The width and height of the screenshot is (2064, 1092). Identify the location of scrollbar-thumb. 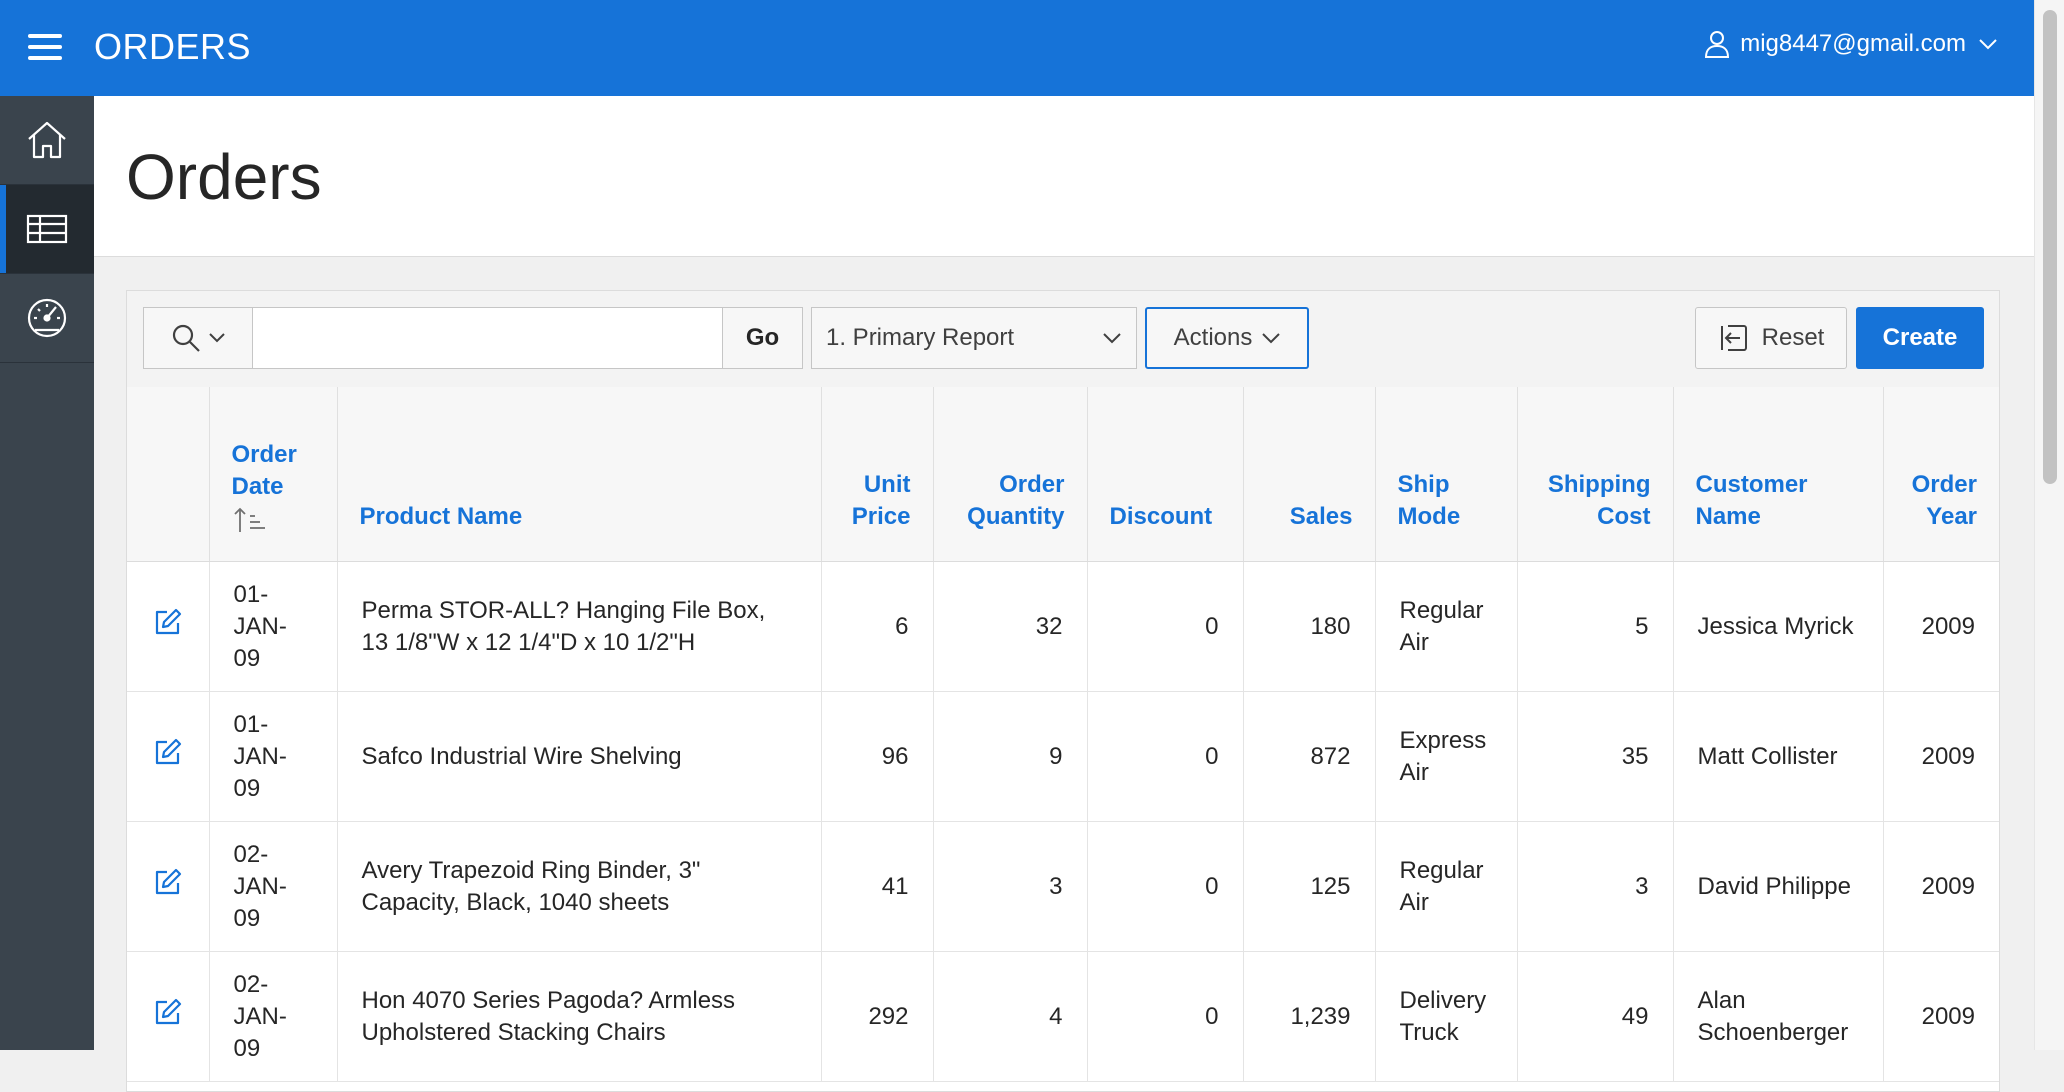
(2050, 247).